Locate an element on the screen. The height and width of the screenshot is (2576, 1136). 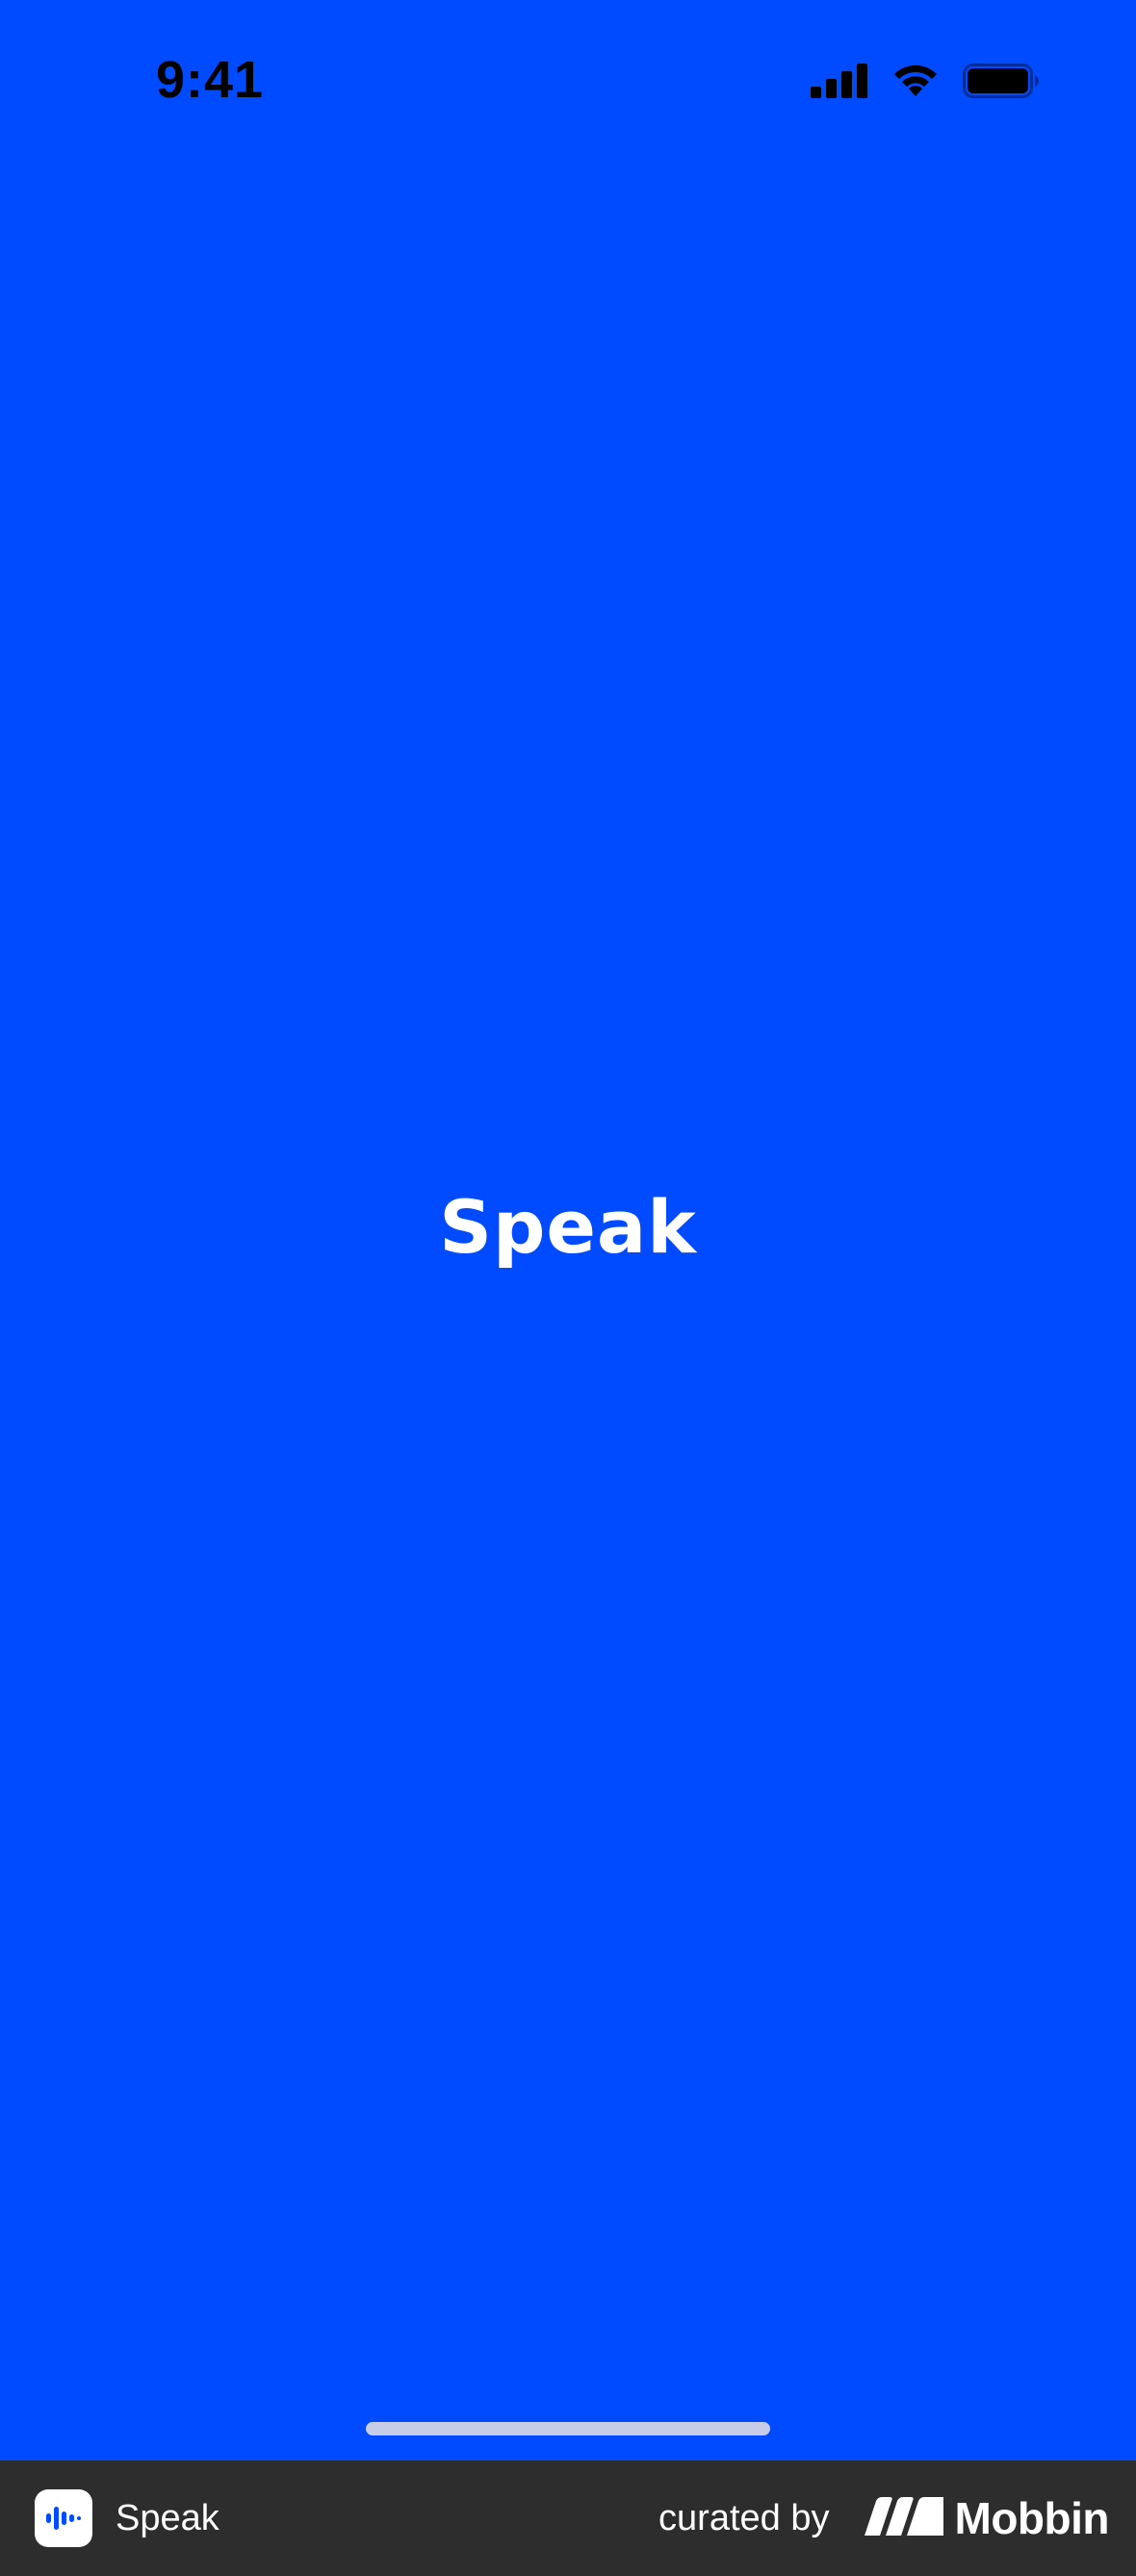
cellular-signal-icon is located at coordinates (839, 81).